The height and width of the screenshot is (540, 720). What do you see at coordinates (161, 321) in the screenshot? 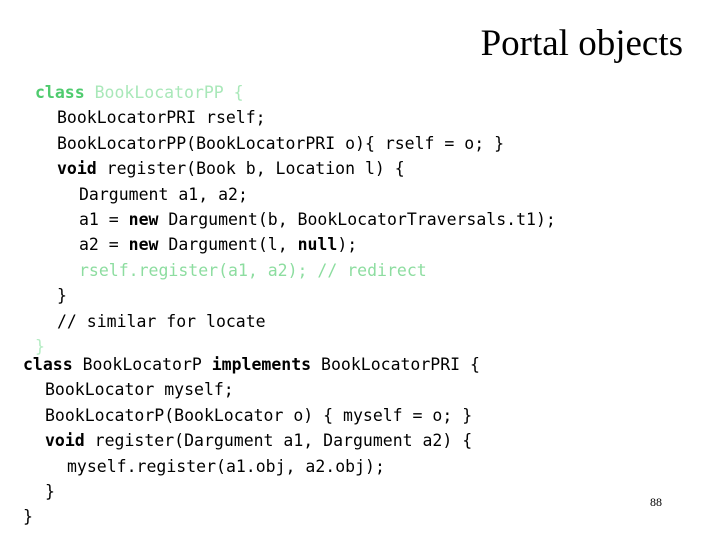
I see `code-token: // similar for locate` at bounding box center [161, 321].